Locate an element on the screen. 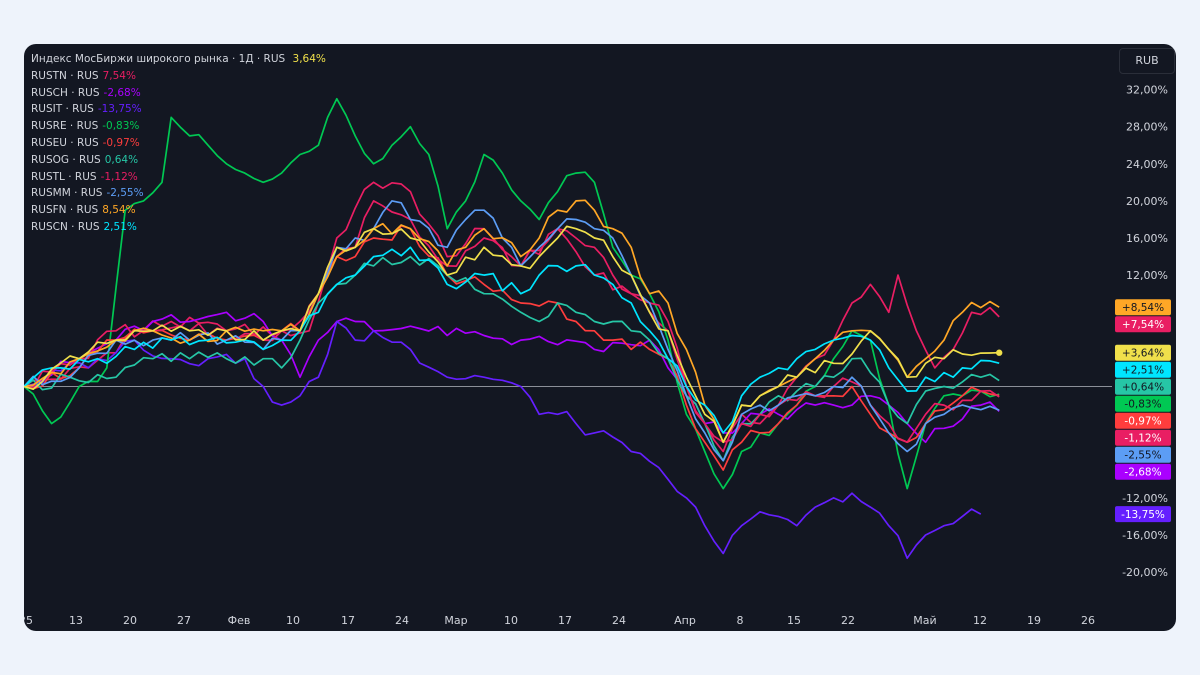 This screenshot has width=1200, height=675. x-tick-label: Фев is located at coordinates (239, 620).